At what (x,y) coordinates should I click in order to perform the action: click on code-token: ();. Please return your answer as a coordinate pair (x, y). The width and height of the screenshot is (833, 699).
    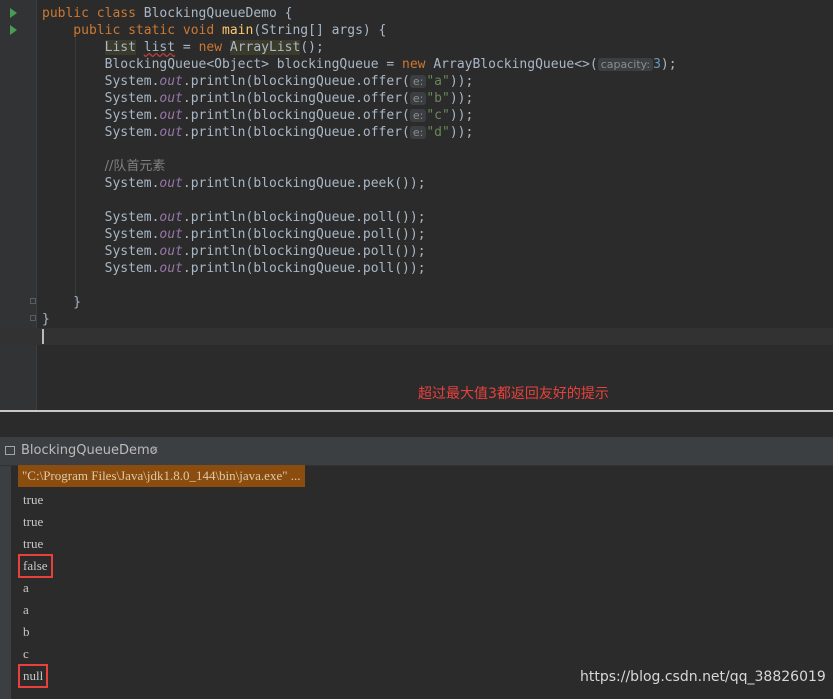
    Looking at the image, I should click on (312, 47).